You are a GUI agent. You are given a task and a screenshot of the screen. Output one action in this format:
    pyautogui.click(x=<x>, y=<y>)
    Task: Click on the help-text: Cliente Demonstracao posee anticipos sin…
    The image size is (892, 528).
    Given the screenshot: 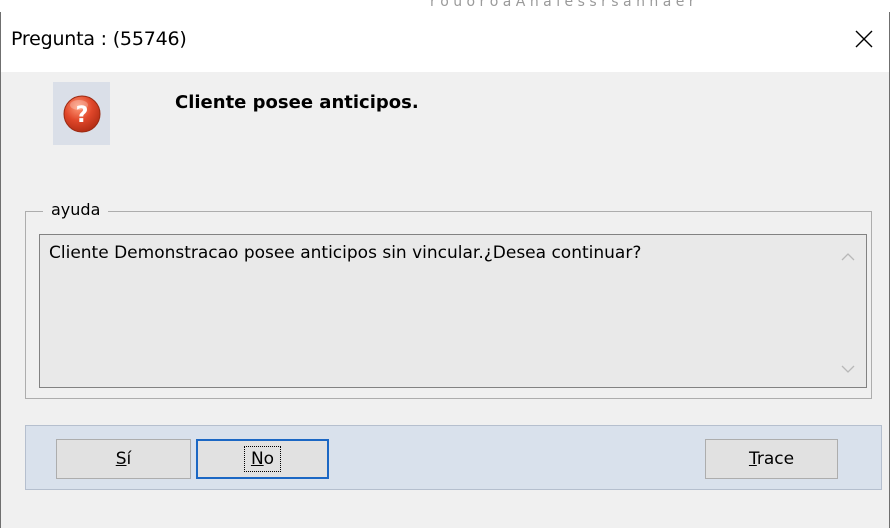 What is the action you would take?
    pyautogui.click(x=345, y=253)
    